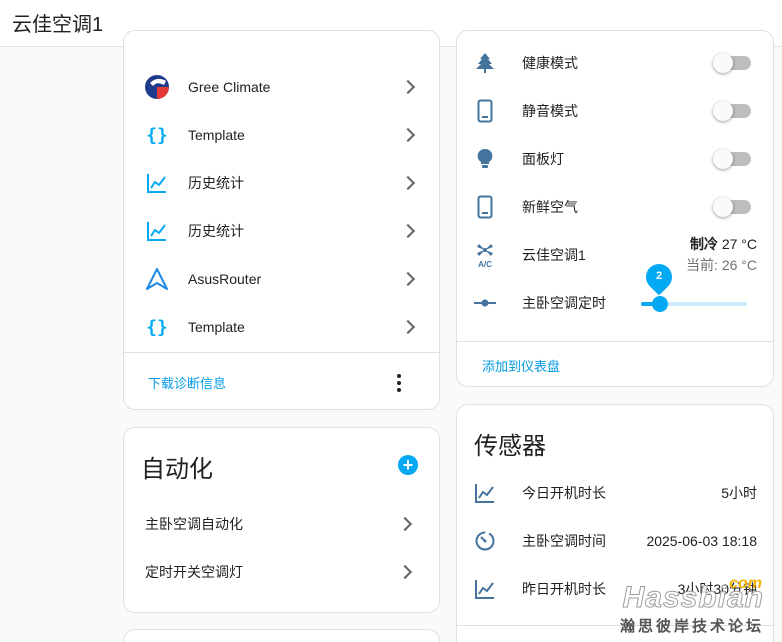  Describe the element at coordinates (564, 589) in the screenshot. I see `sensor-label: 昨日开机时长` at that location.